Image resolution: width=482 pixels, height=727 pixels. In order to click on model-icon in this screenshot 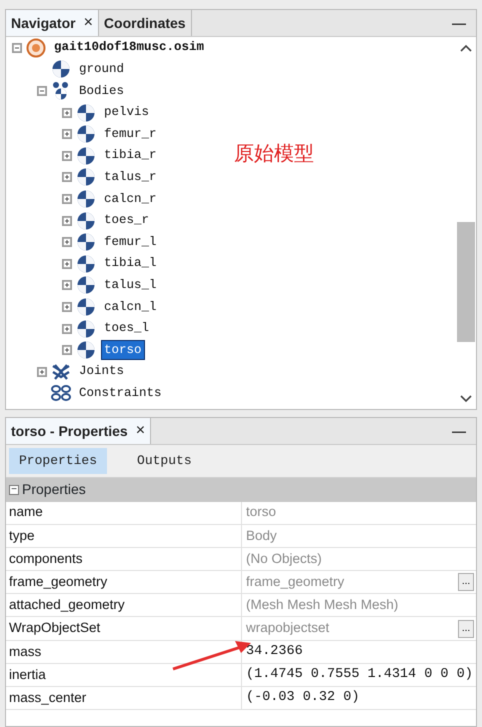, I will do `click(36, 48)`.